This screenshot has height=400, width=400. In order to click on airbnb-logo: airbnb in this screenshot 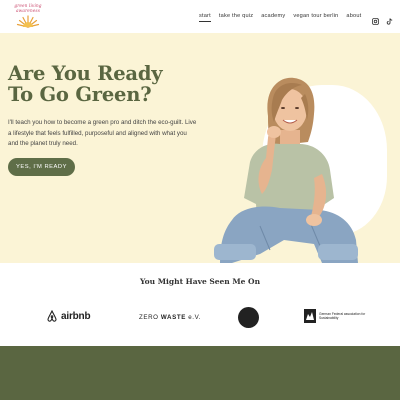, I will do `click(68, 316)`.